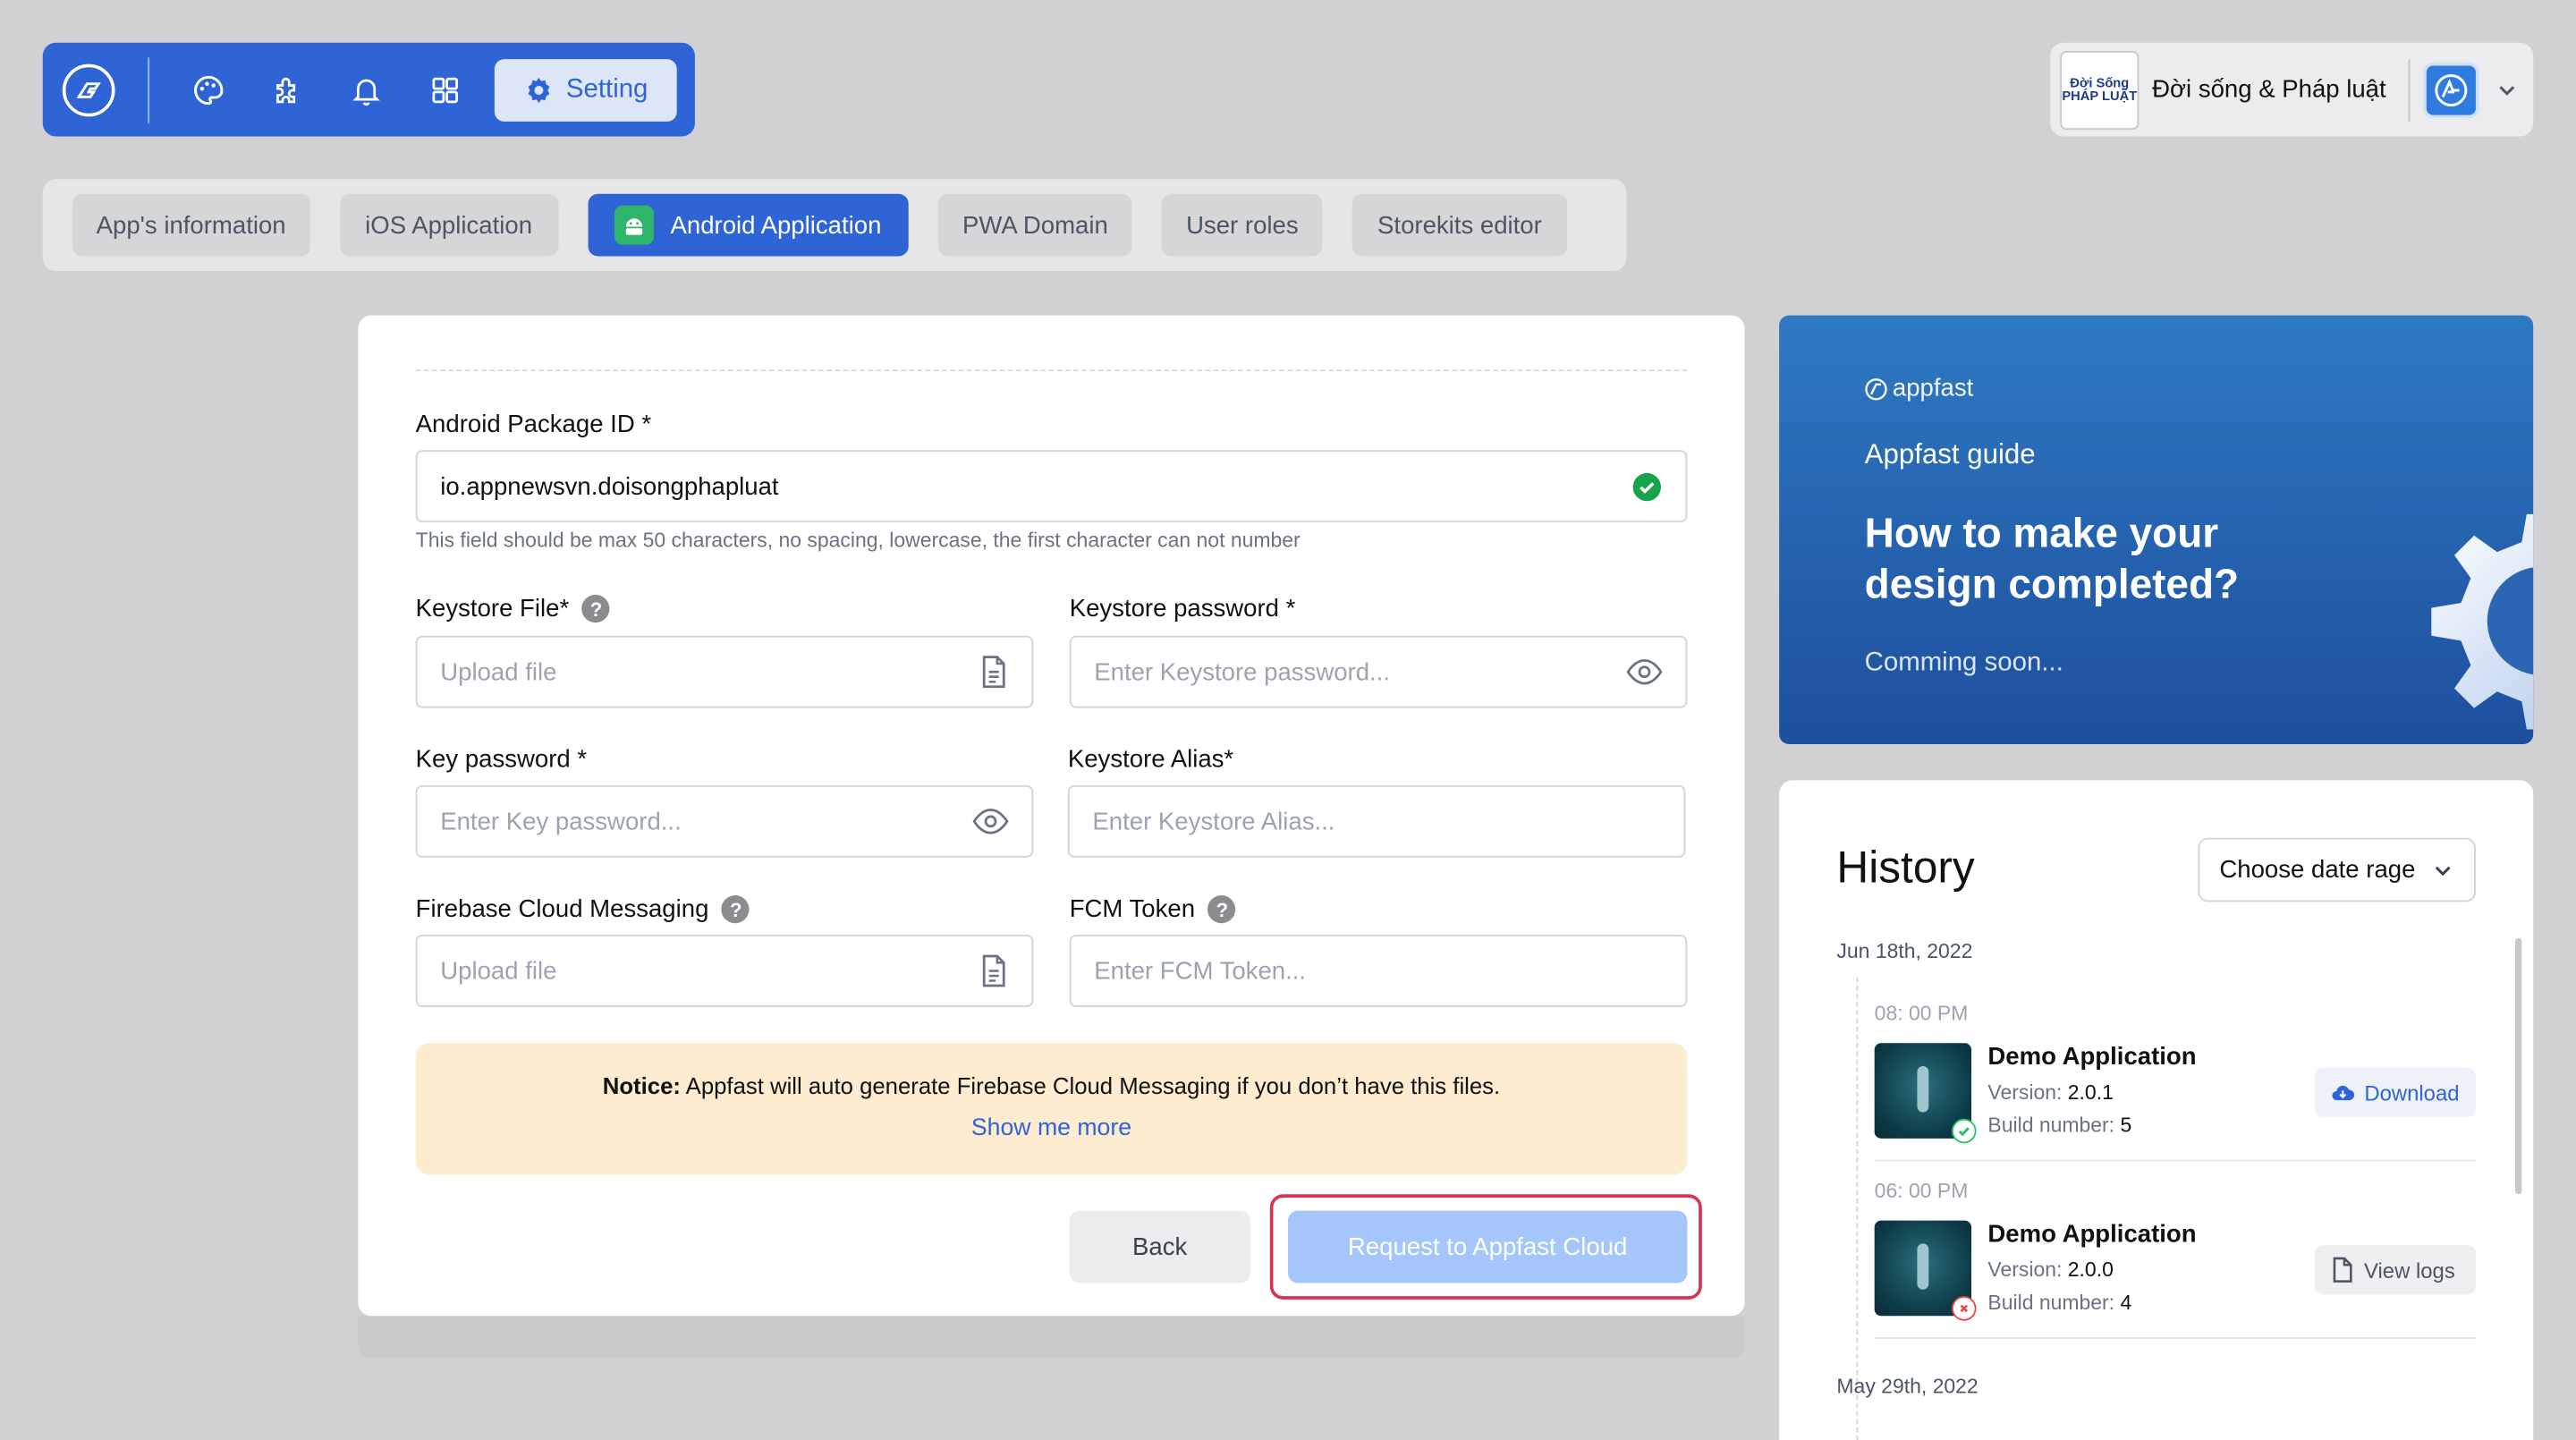 This screenshot has height=1440, width=2576. What do you see at coordinates (2052, 559) in the screenshot?
I see `guide-title: How to make your design completed?` at bounding box center [2052, 559].